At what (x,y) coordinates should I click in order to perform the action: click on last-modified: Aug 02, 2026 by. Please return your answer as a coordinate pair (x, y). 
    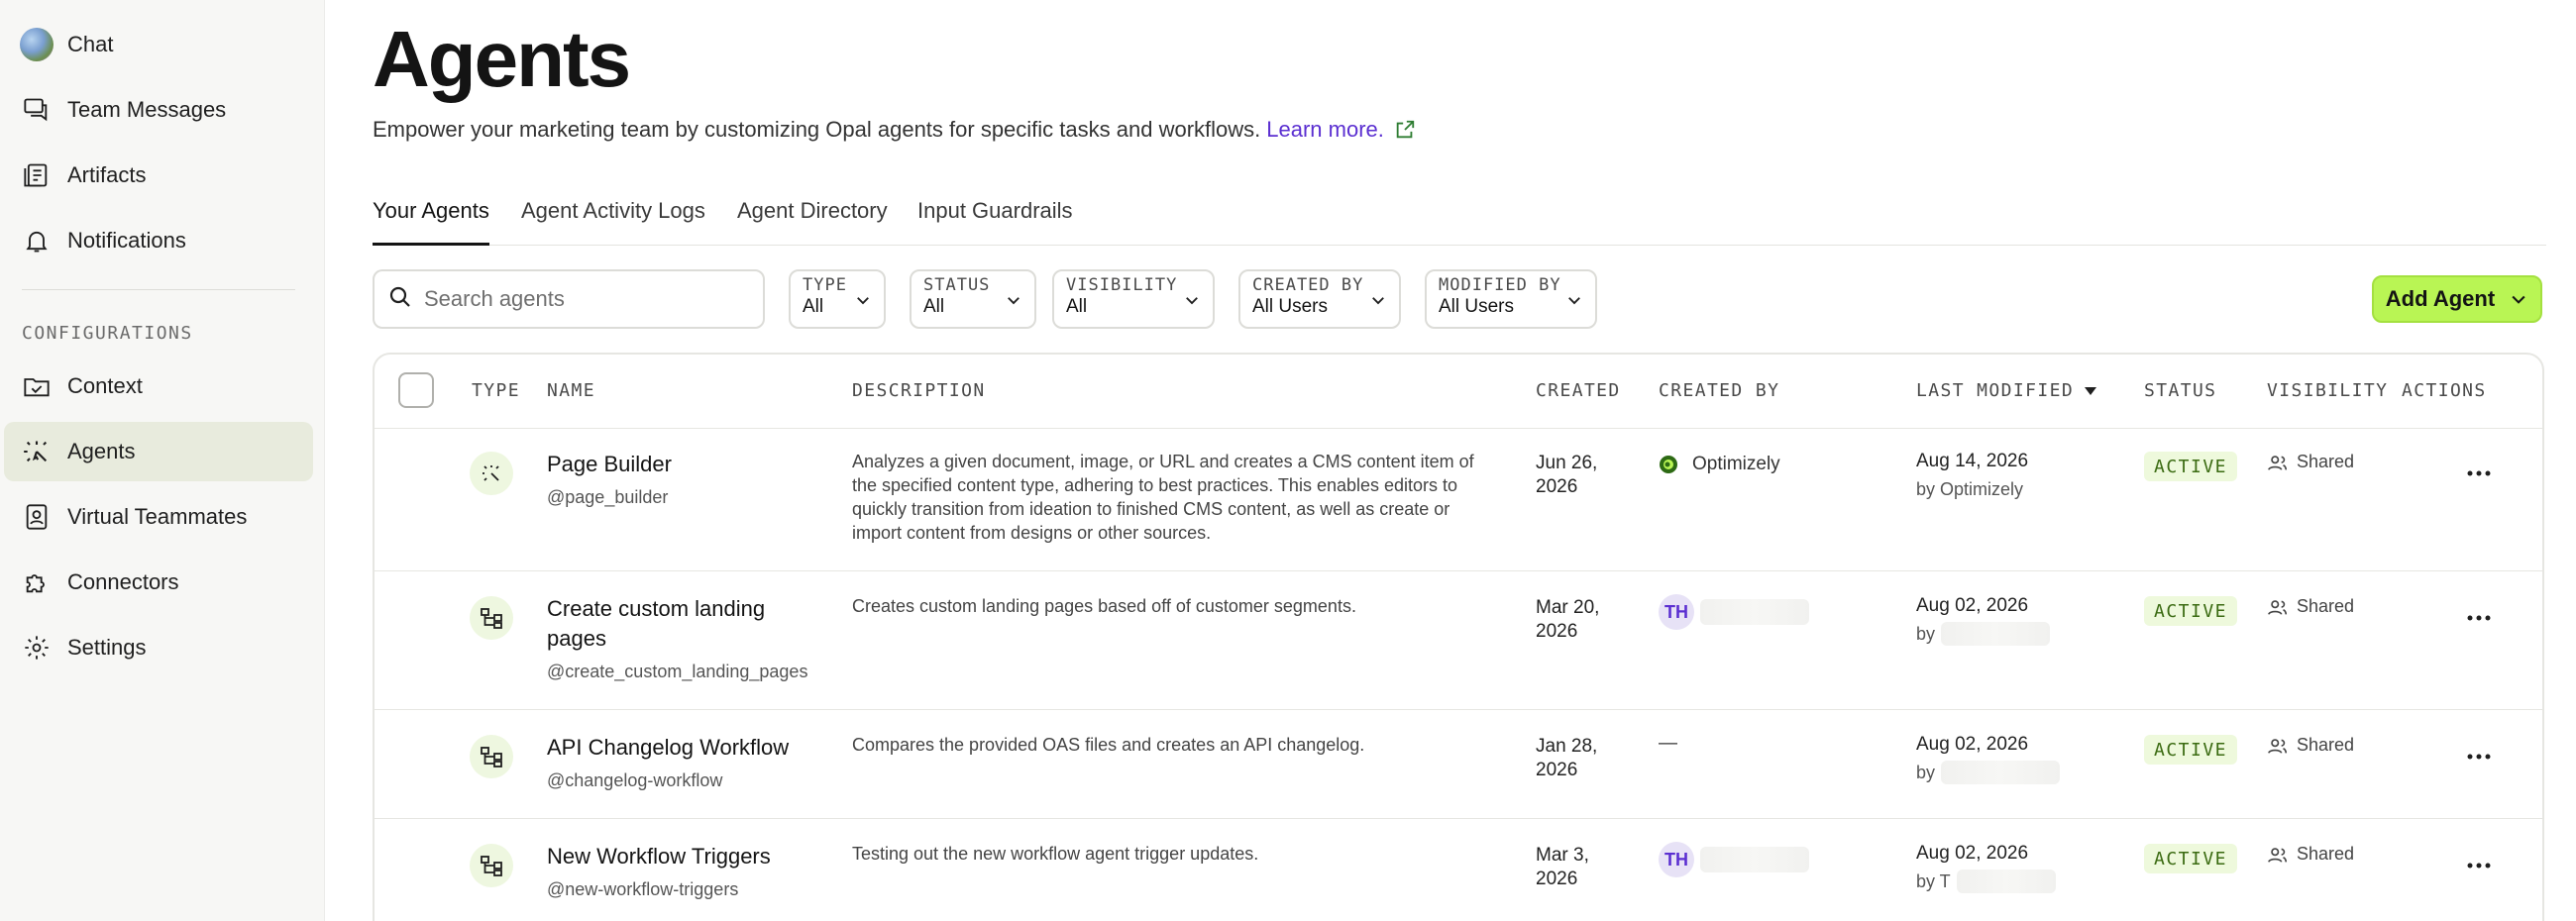
    Looking at the image, I should click on (1988, 759).